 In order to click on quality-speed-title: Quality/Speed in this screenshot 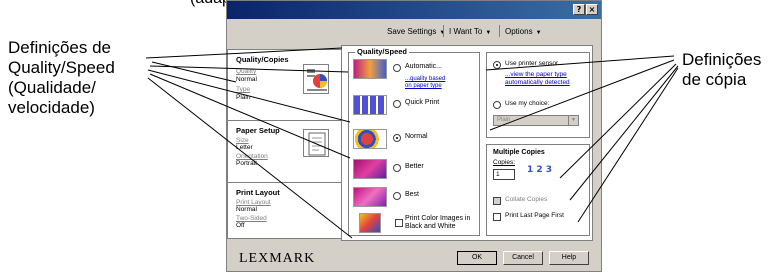, I will do `click(382, 51)`.